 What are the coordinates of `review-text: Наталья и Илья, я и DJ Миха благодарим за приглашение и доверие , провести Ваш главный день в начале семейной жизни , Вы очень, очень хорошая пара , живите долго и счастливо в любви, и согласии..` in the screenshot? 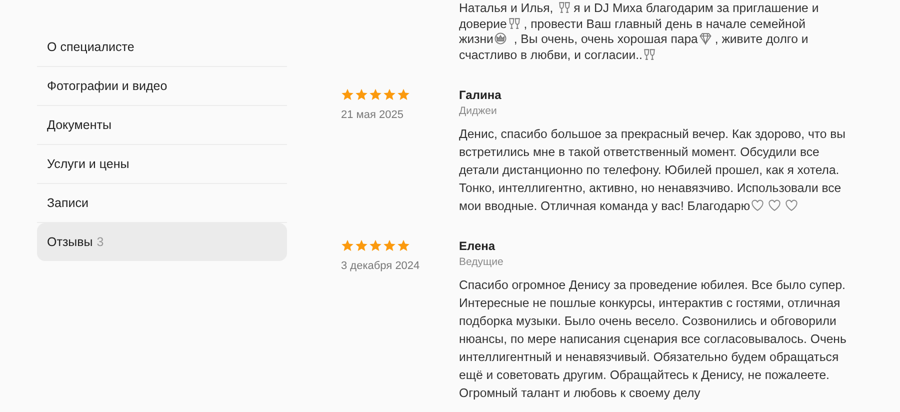 It's located at (639, 32).